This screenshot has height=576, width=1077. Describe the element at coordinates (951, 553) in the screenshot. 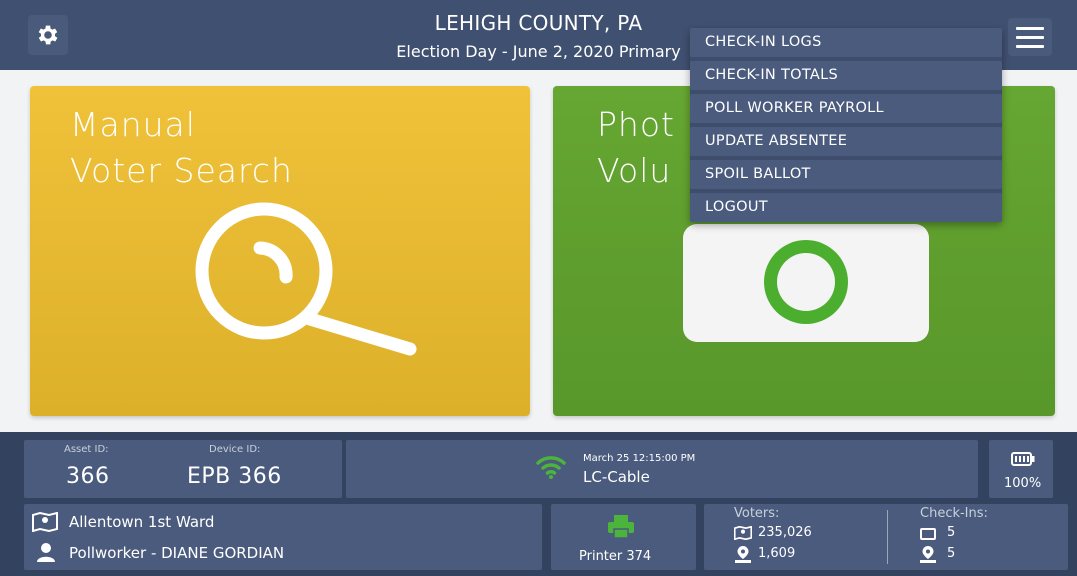

I see `checkins-location-count: 5` at that location.